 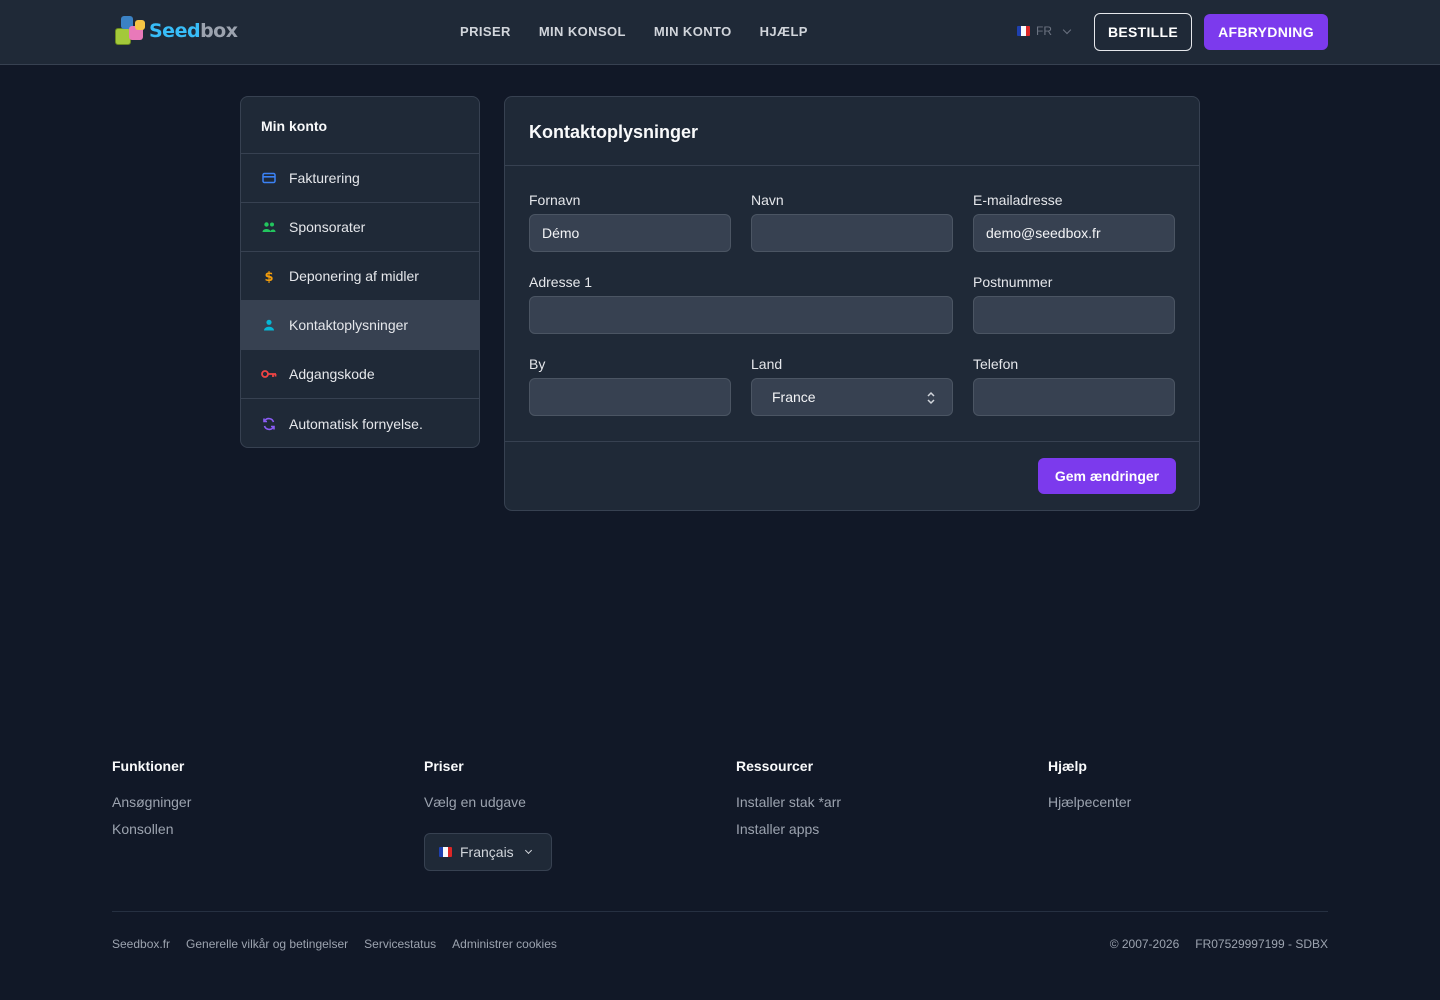 What do you see at coordinates (931, 398) in the screenshot?
I see `select-updown-icon` at bounding box center [931, 398].